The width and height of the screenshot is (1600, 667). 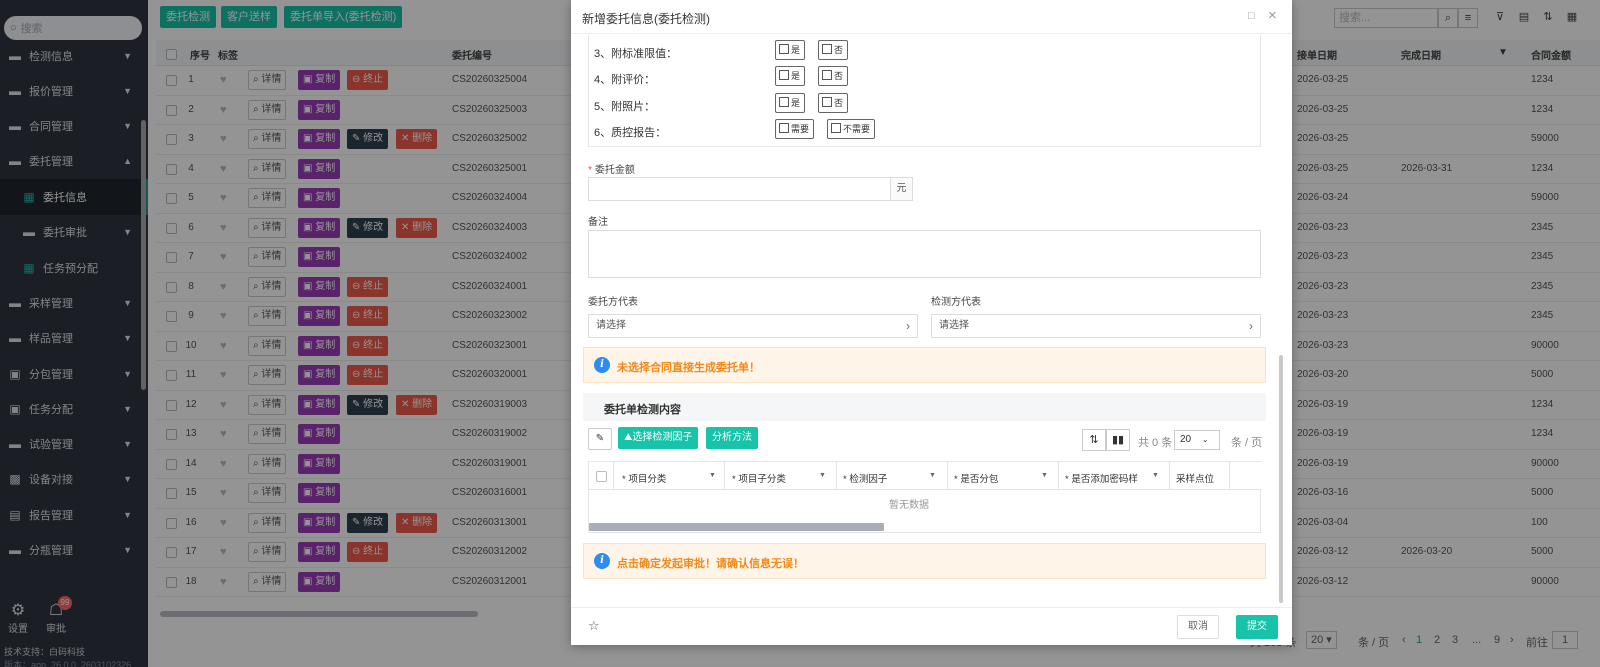 I want to click on test-rep-label: 检测方代表, so click(x=956, y=302).